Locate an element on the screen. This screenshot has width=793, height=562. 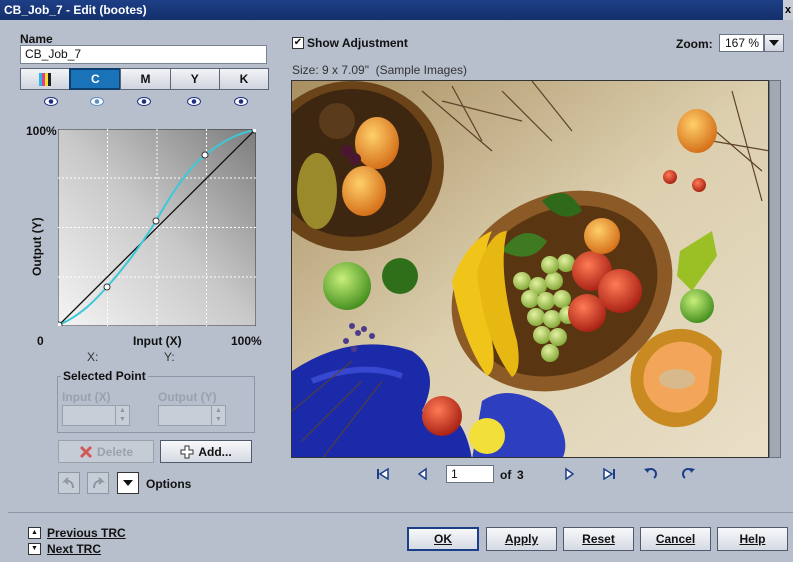
graph-x-axis-label: Input (X) is located at coordinates (157, 341).